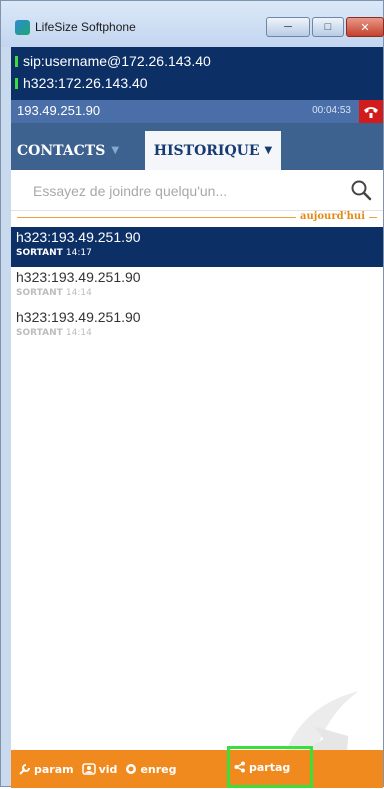  Describe the element at coordinates (197, 767) in the screenshot. I see `bottom-toolbar: param vid enreg partag` at that location.